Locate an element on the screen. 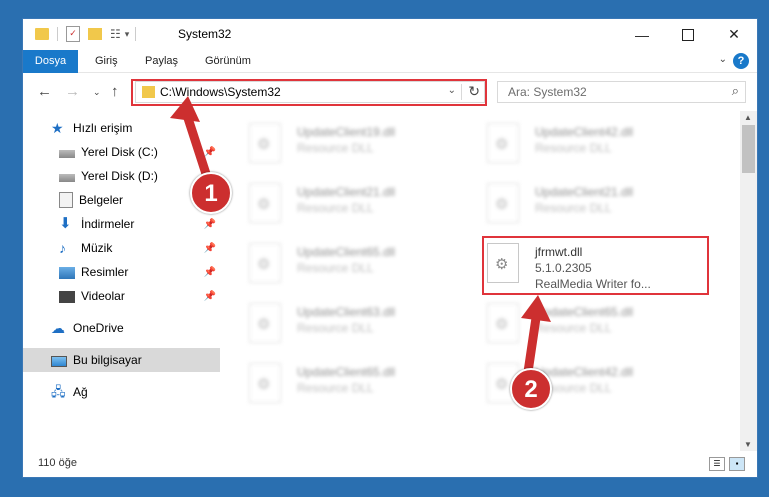 This screenshot has height=497, width=769. sidebar-item-videos: Videolar 📌 is located at coordinates (121, 296).